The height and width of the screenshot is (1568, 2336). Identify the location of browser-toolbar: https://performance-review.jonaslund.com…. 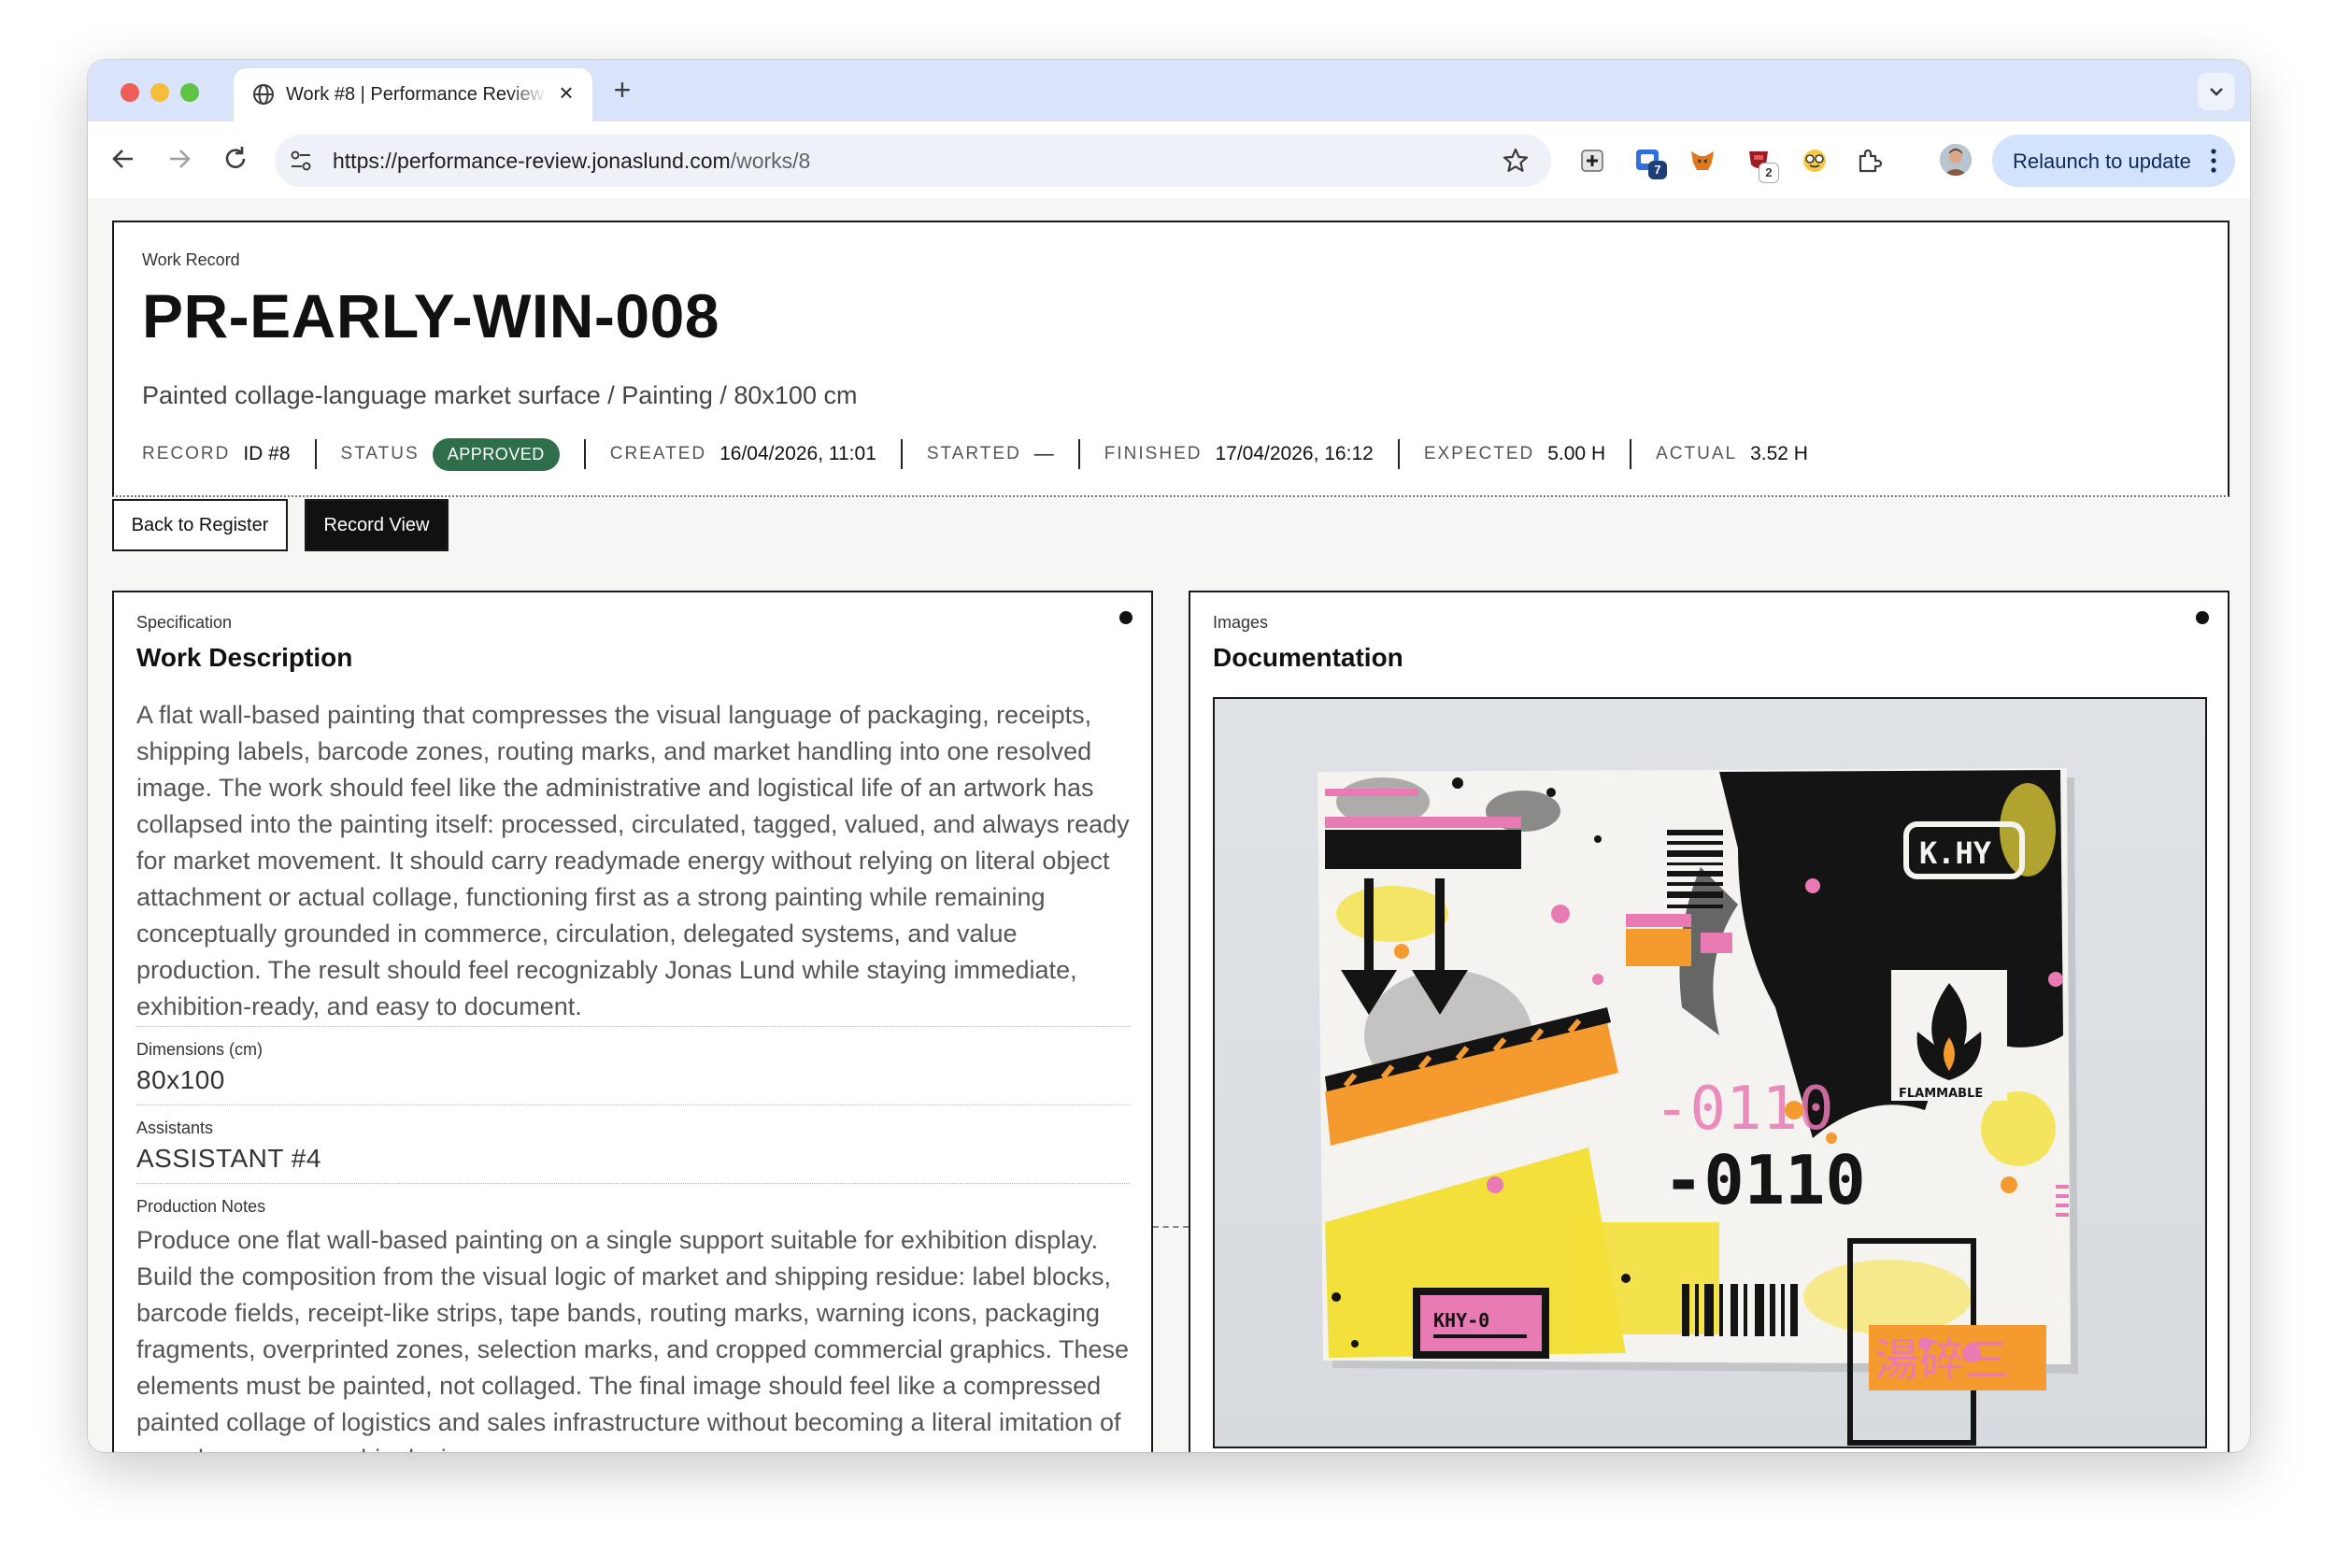
(1169, 160).